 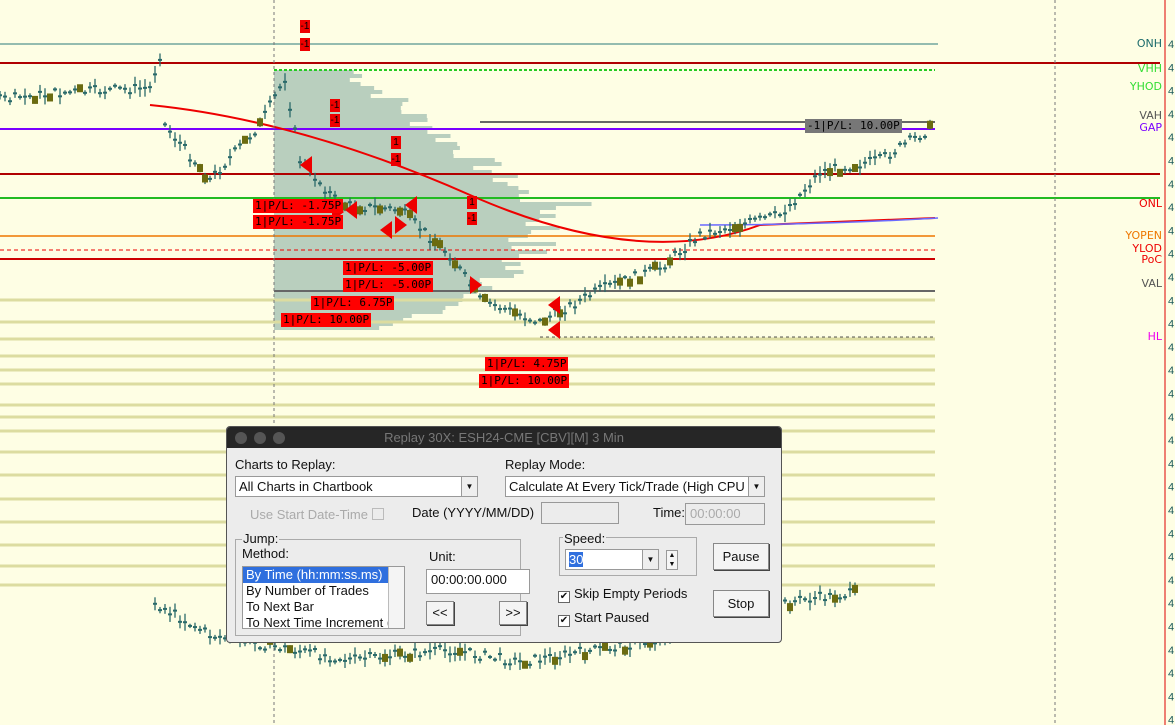 What do you see at coordinates (1145, 86) in the screenshot?
I see `level-label: YHOD` at bounding box center [1145, 86].